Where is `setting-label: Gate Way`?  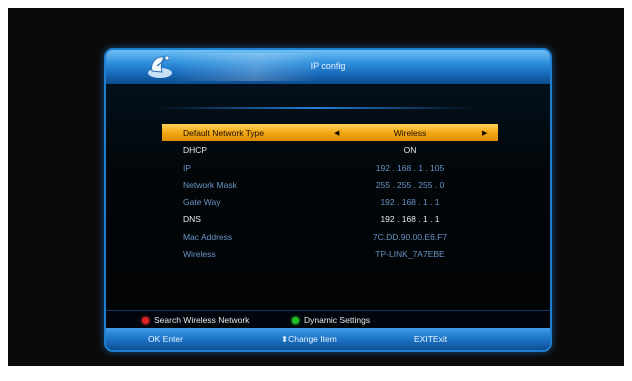 setting-label: Gate Way is located at coordinates (202, 202).